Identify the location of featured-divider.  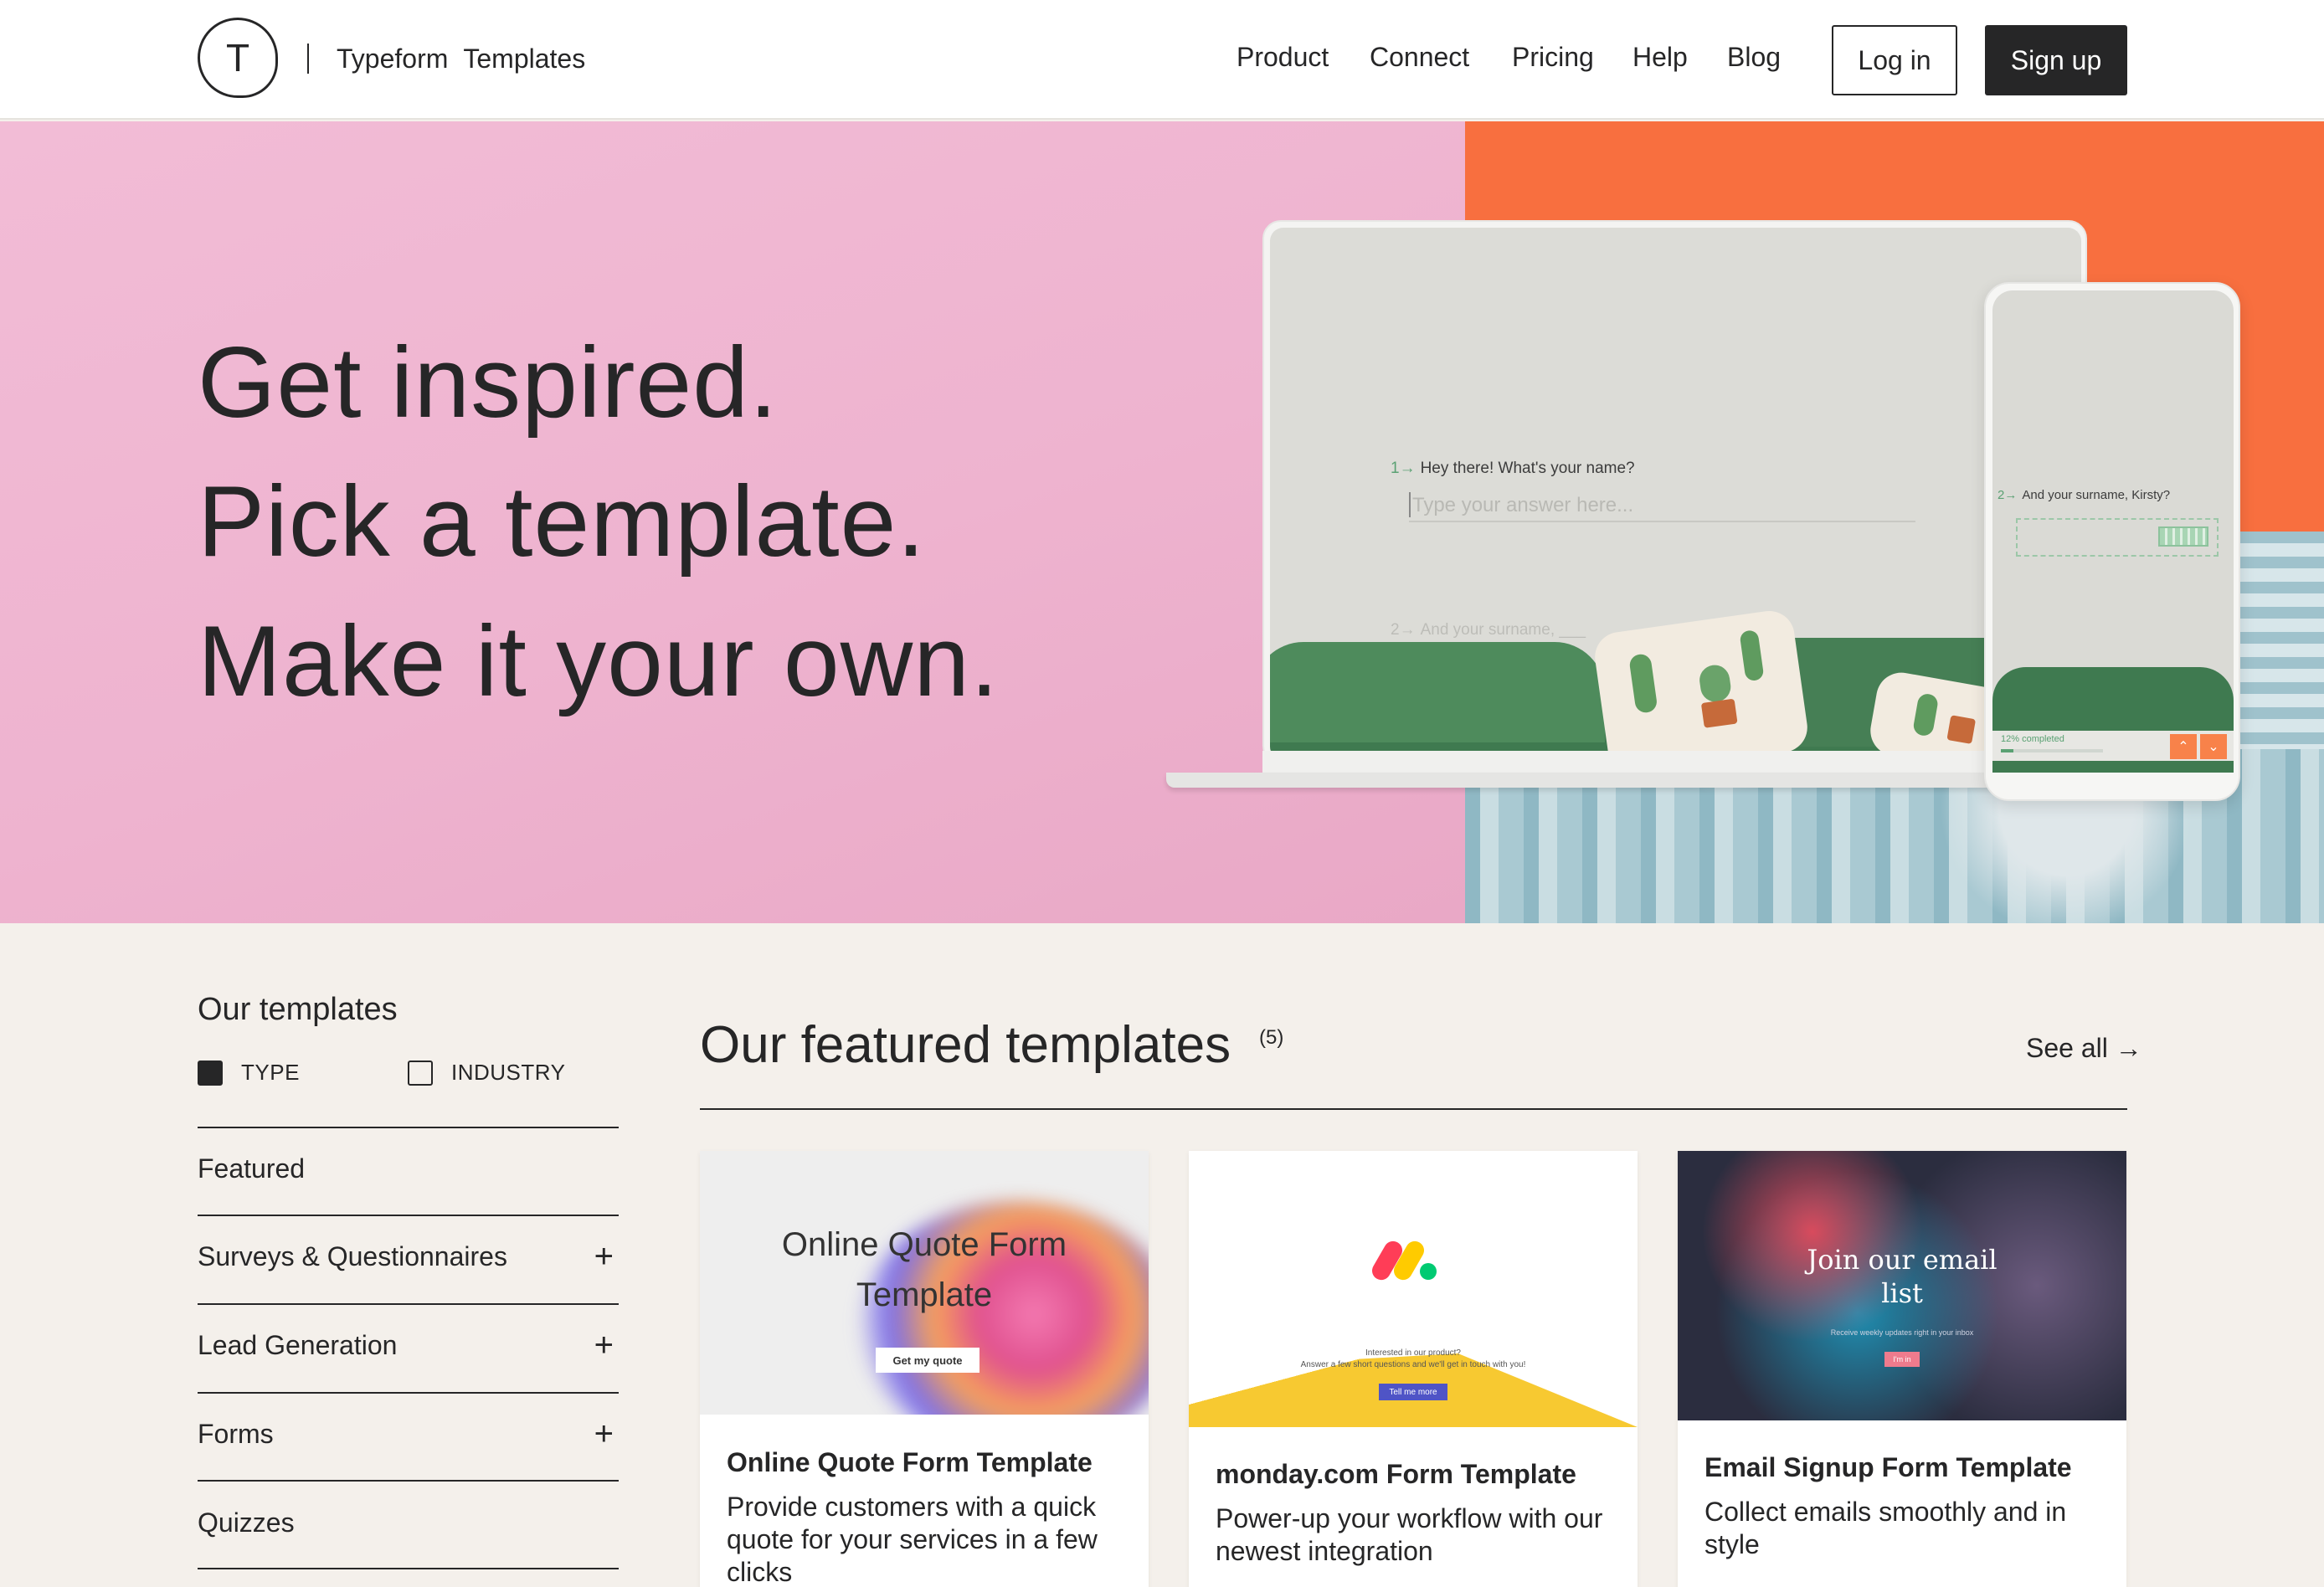
(1413, 1109).